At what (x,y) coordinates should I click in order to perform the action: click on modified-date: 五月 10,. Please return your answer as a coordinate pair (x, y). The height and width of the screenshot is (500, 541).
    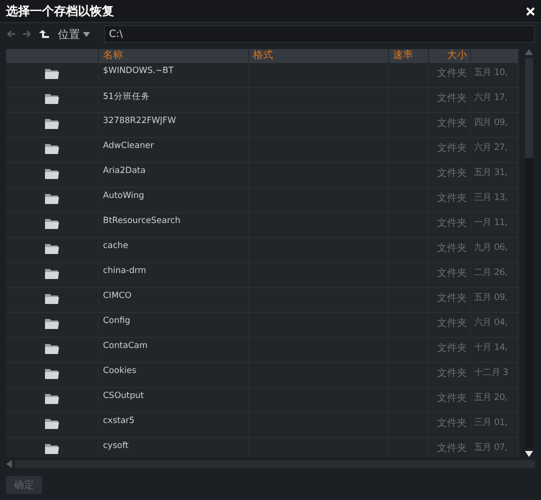
    Looking at the image, I should click on (495, 75).